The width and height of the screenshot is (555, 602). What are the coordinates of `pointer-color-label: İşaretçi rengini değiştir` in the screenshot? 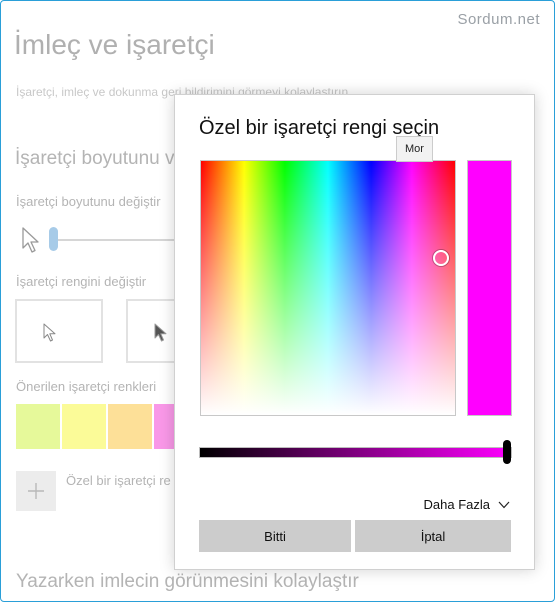 It's located at (81, 281).